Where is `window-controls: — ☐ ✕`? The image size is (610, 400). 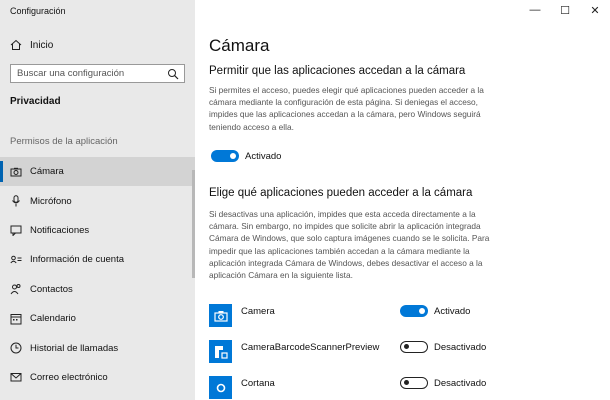
window-controls: — ☐ ✕ is located at coordinates (565, 10).